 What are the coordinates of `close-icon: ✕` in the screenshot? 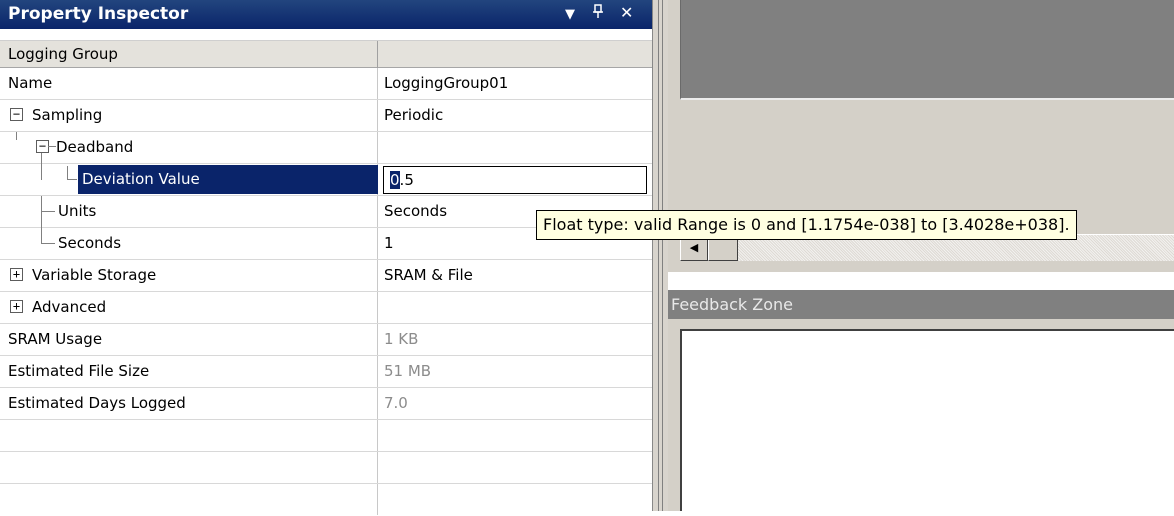 It's located at (626, 13).